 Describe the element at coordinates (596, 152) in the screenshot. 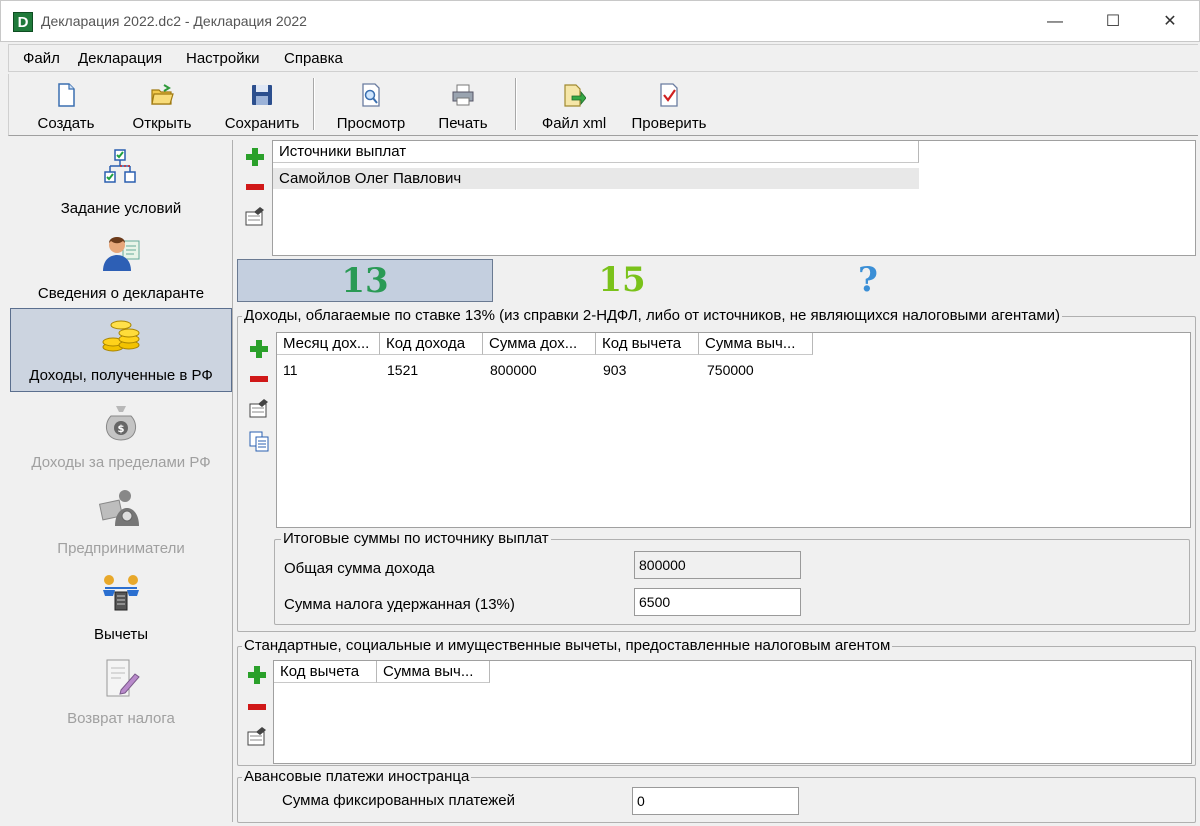

I see `sources-column-header: Источники выплат` at that location.